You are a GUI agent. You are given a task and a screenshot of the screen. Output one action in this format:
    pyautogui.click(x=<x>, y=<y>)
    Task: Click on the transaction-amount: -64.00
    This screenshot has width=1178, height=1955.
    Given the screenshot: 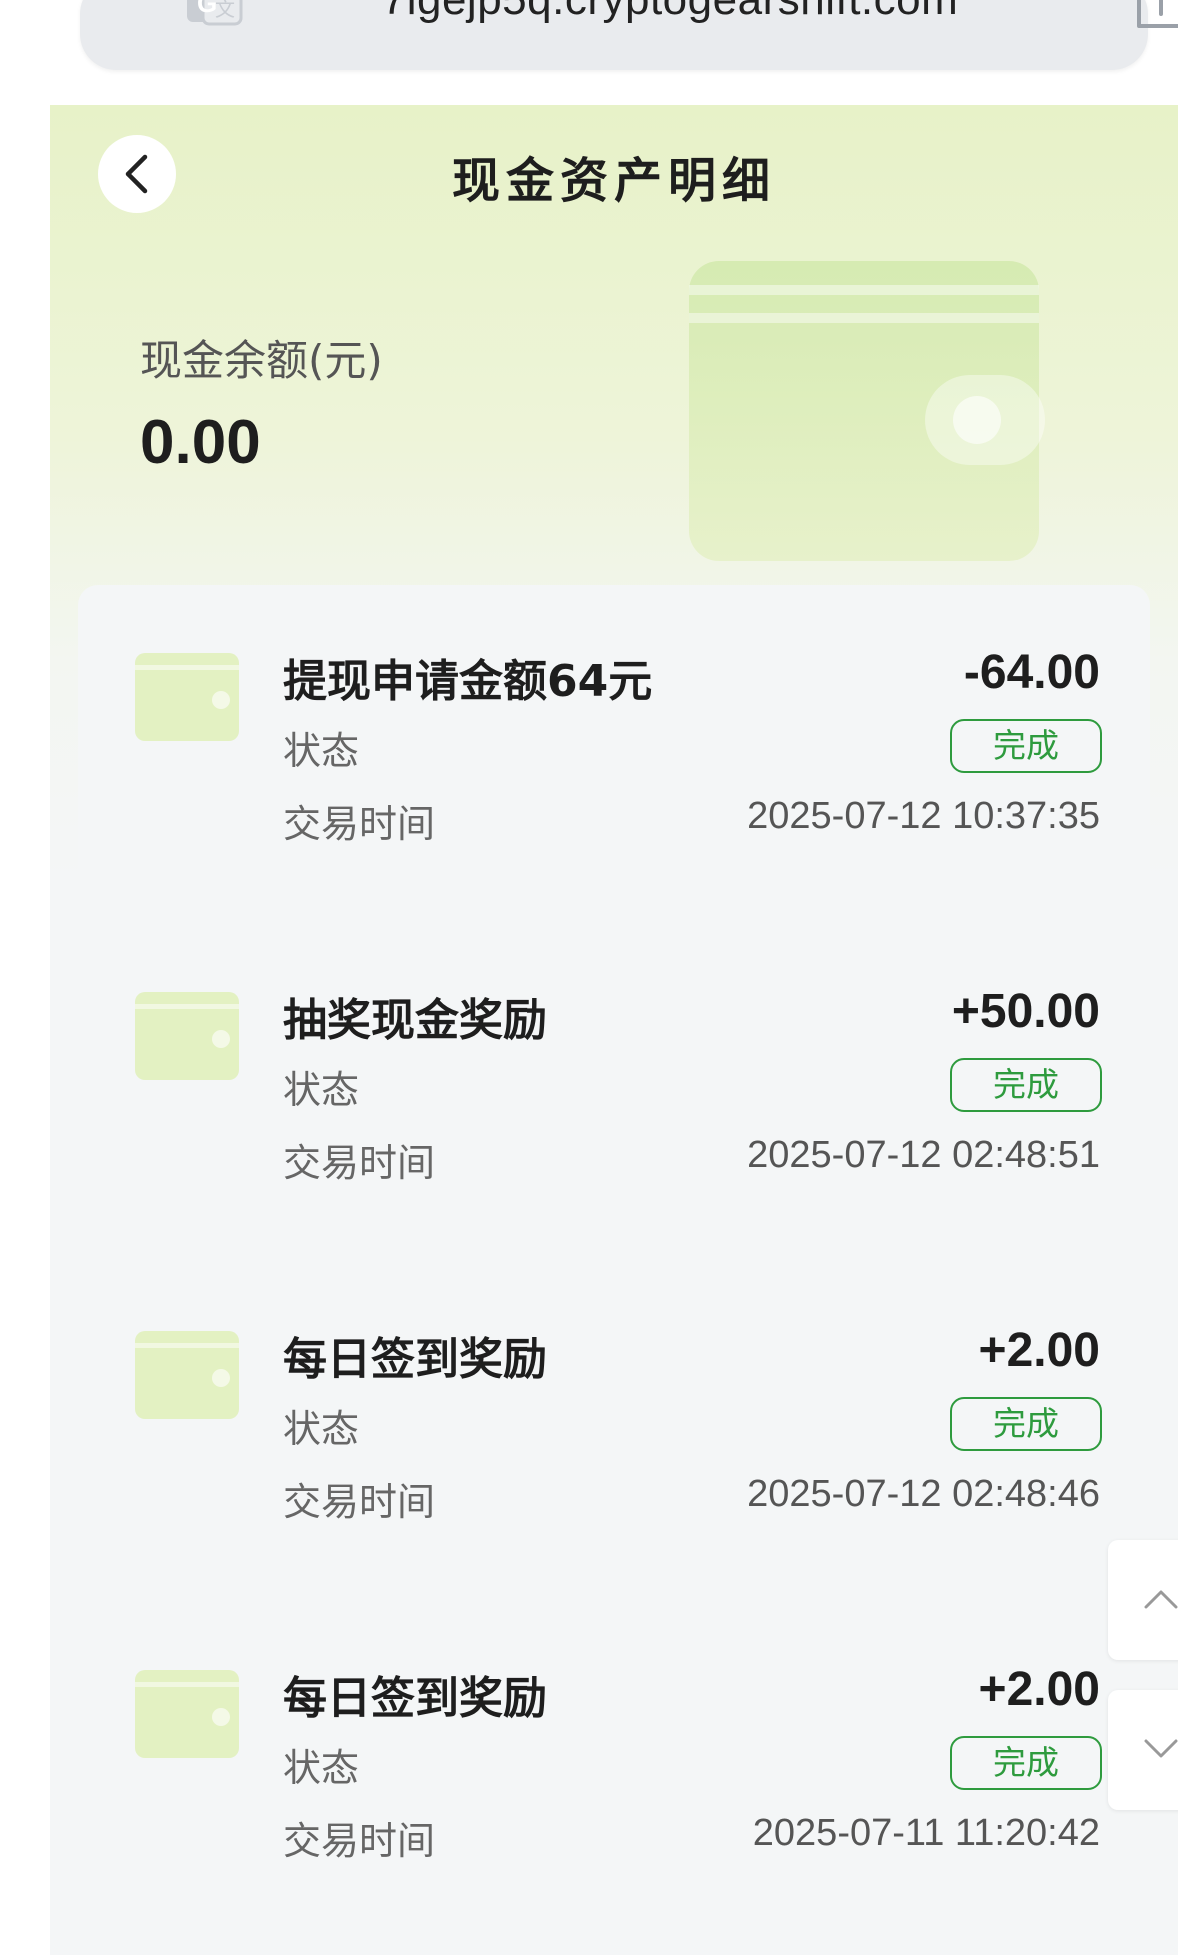 What is the action you would take?
    pyautogui.click(x=1031, y=672)
    